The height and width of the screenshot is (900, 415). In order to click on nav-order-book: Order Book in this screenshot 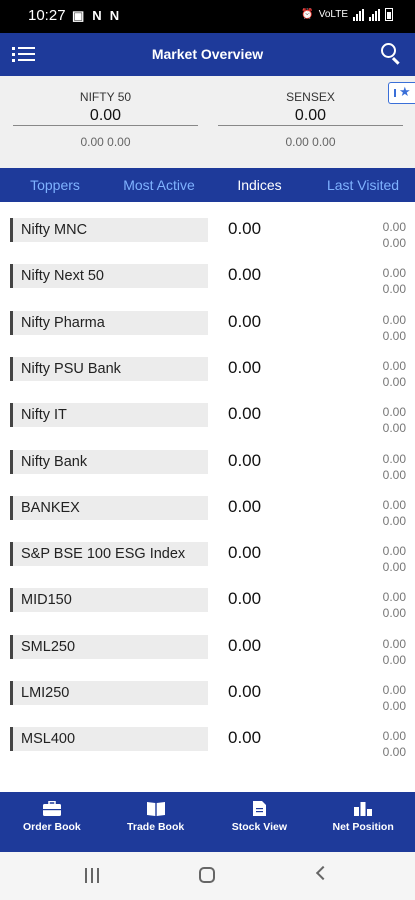, I will do `click(52, 822)`.